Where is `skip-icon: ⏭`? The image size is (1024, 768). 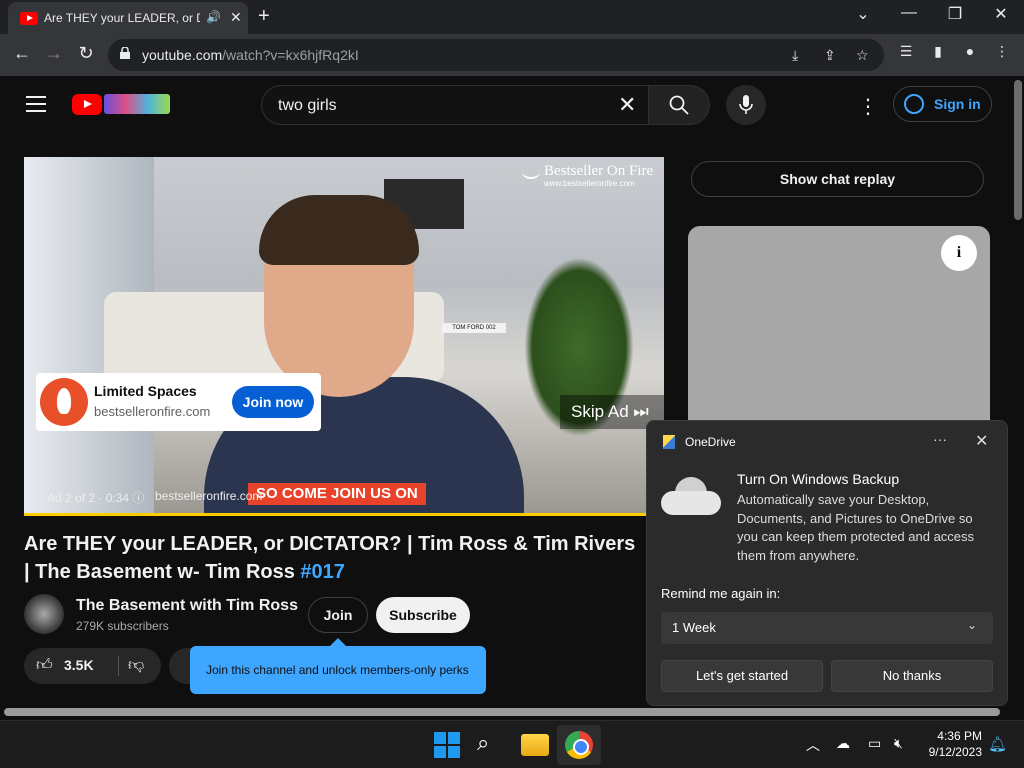
skip-icon: ⏭ is located at coordinates (641, 411).